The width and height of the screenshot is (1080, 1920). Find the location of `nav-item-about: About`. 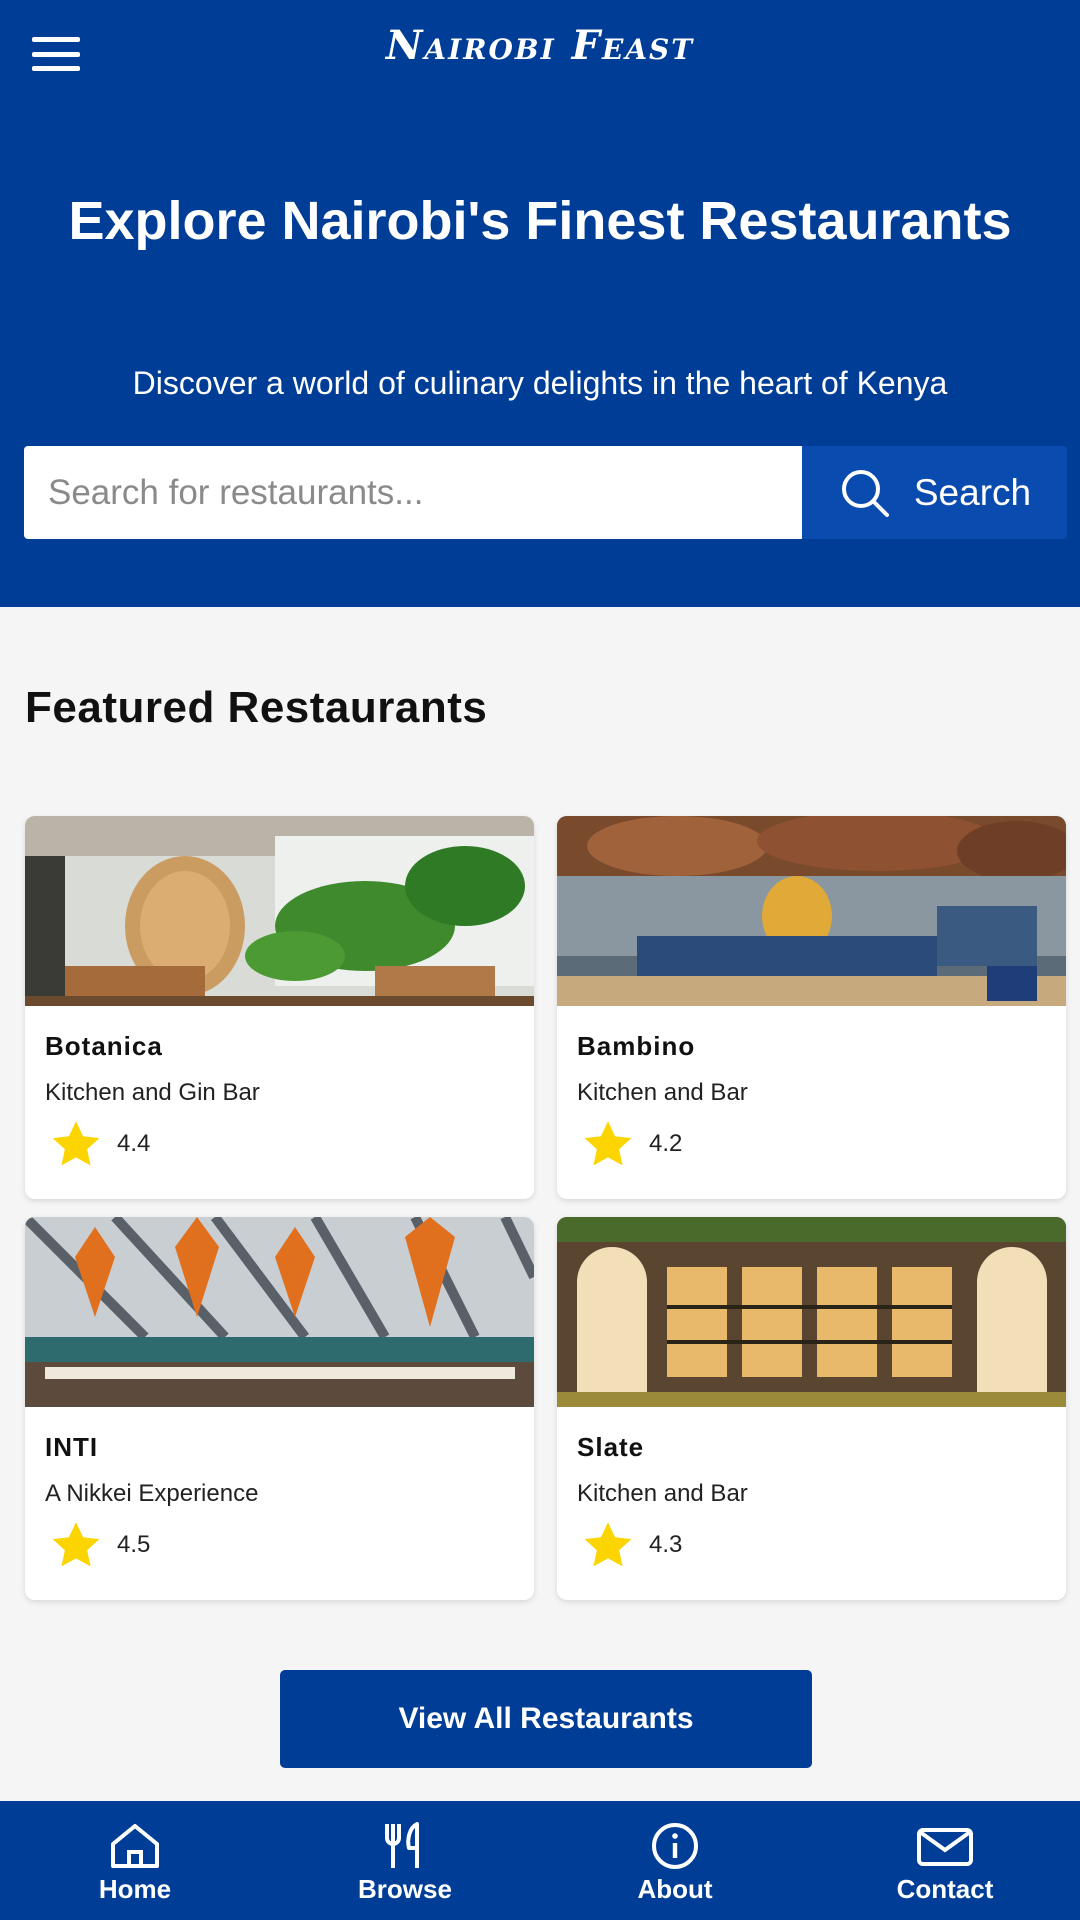

nav-item-about: About is located at coordinates (675, 1860).